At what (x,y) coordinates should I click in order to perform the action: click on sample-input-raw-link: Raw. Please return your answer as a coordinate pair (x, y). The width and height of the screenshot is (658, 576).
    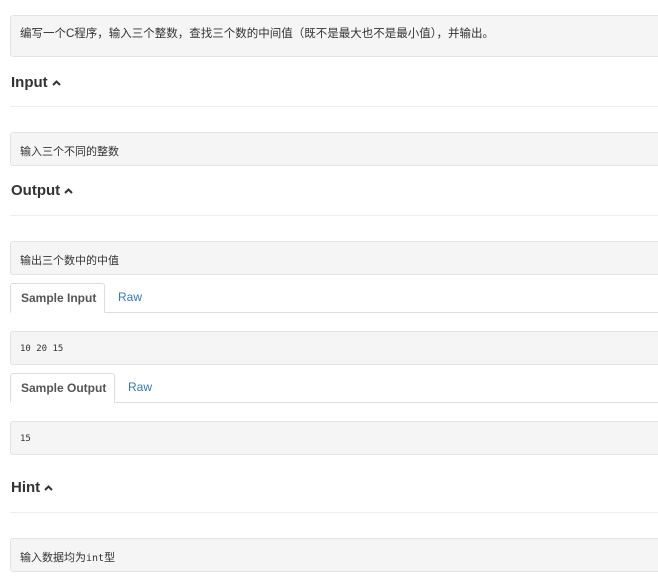
    Looking at the image, I should click on (130, 298).